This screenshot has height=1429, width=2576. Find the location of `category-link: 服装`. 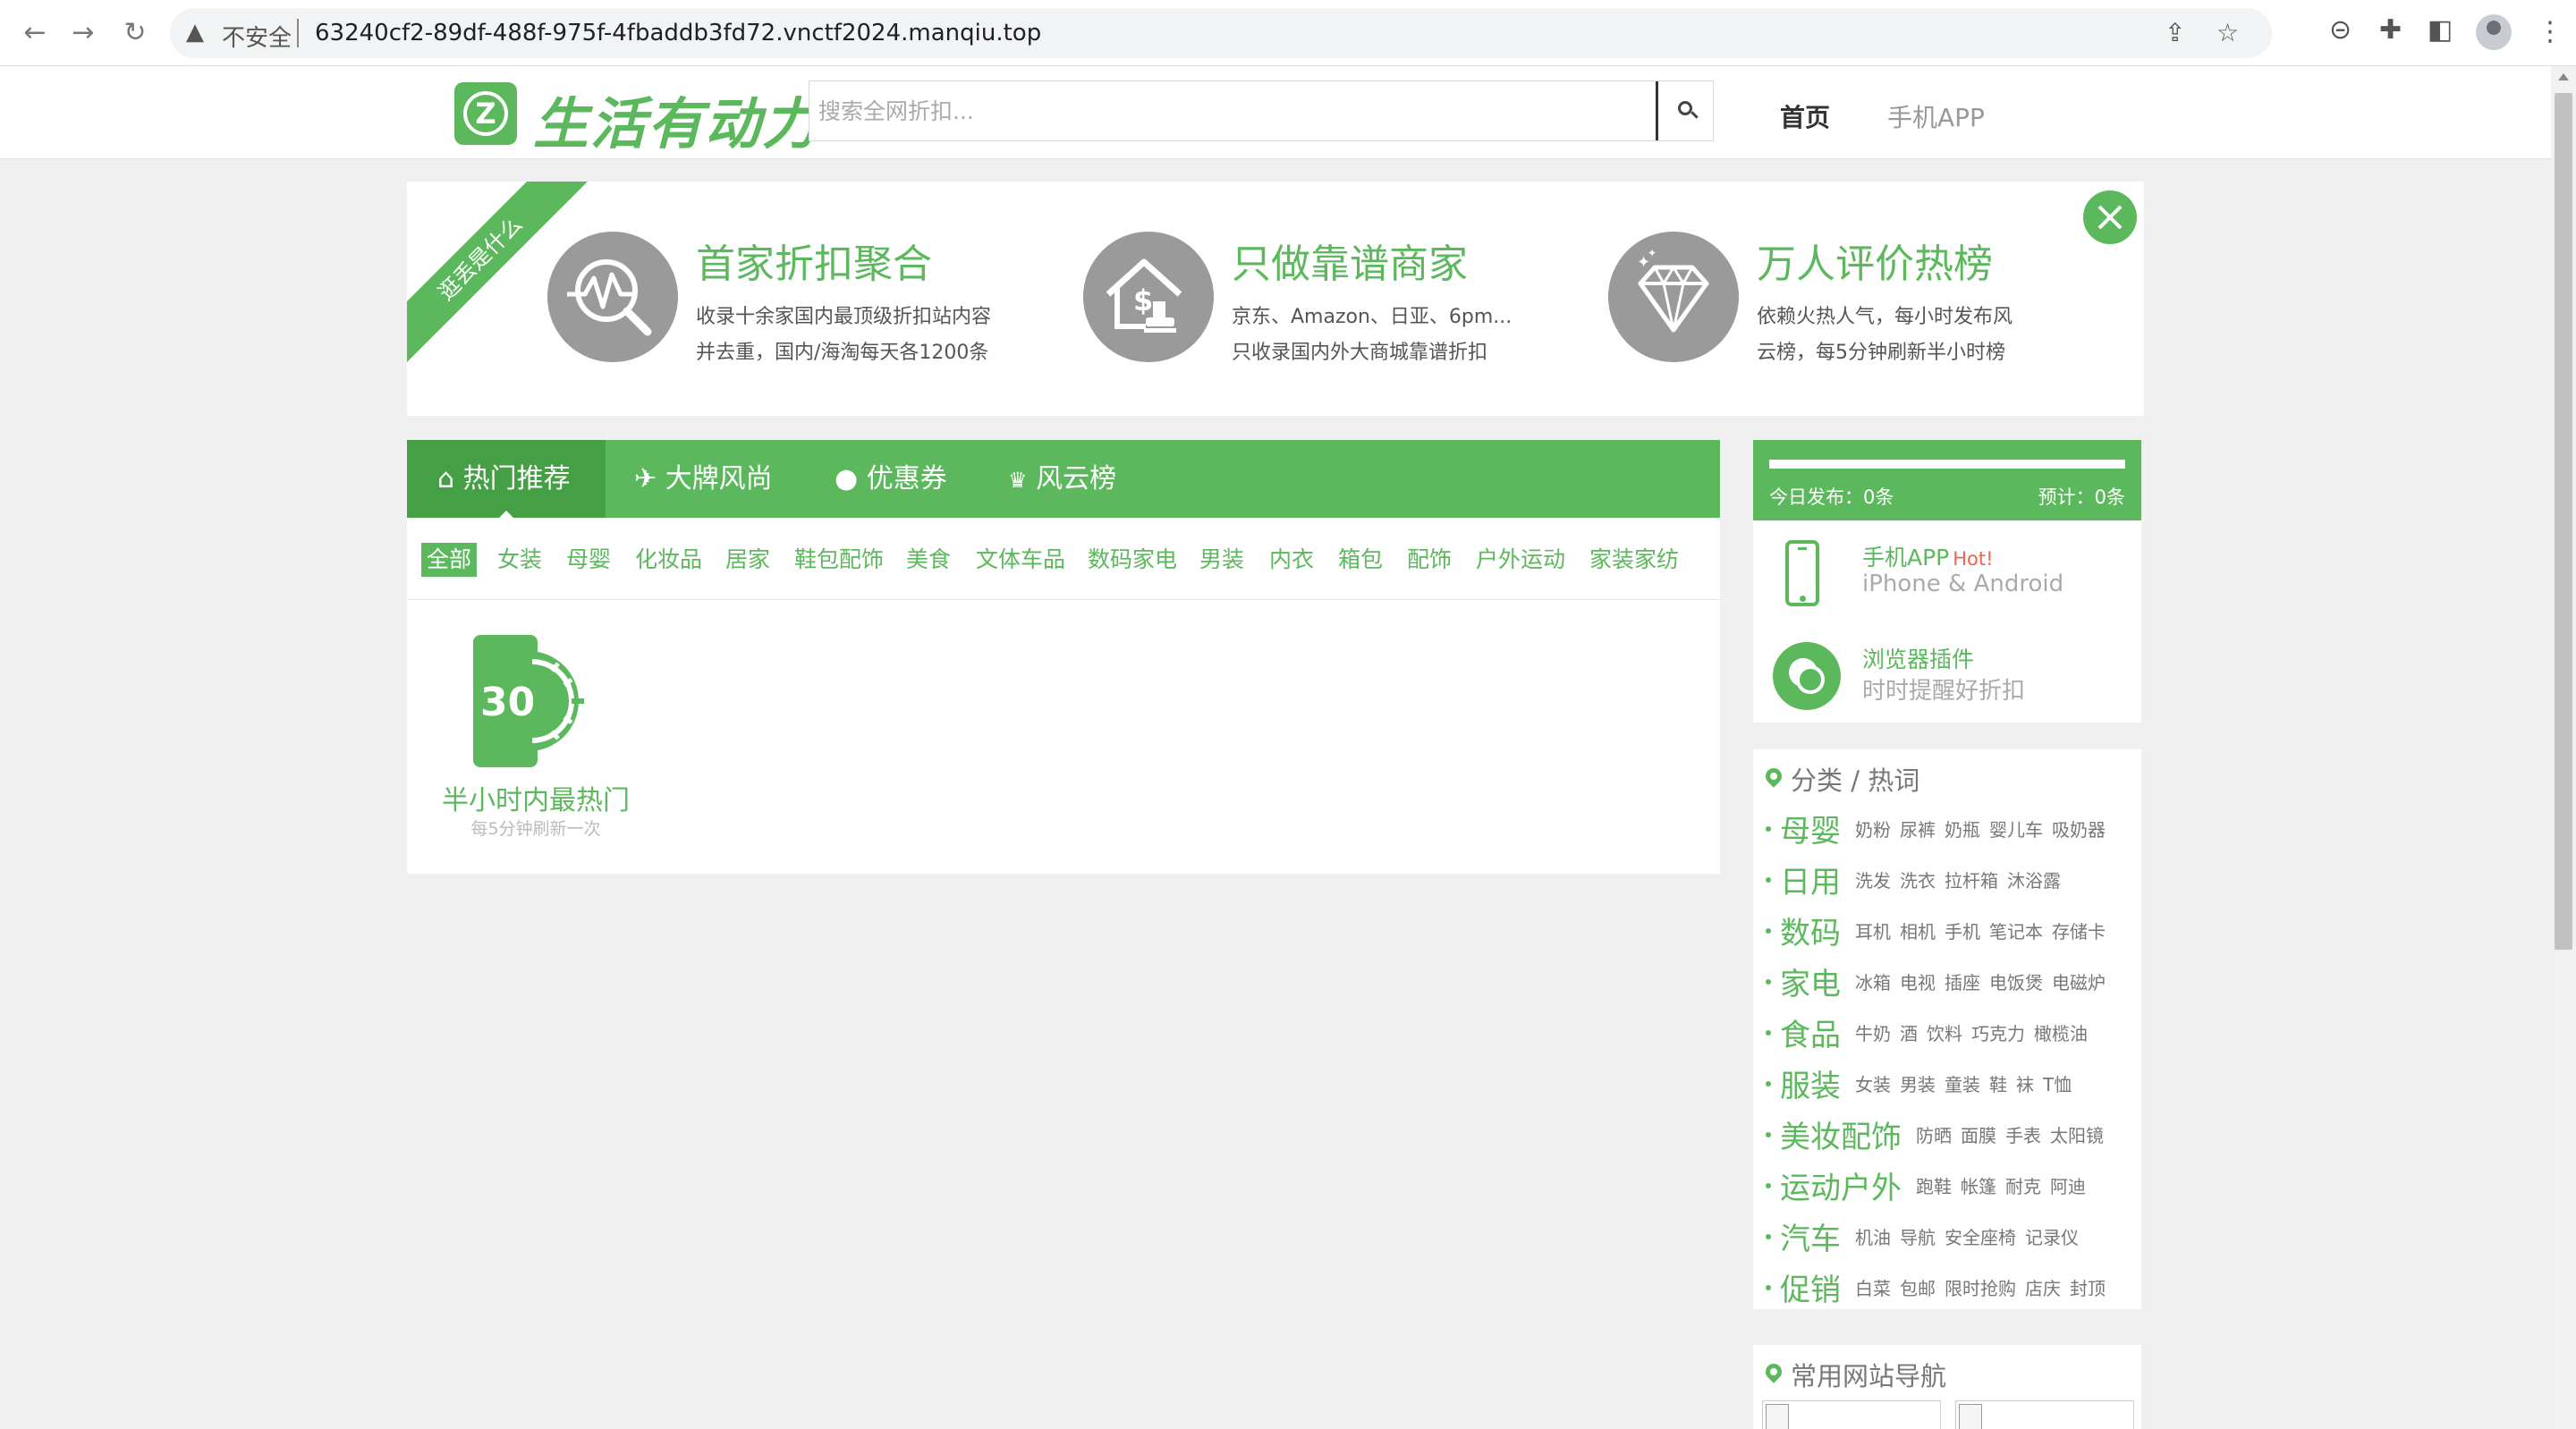

category-link: 服装 is located at coordinates (1810, 1086).